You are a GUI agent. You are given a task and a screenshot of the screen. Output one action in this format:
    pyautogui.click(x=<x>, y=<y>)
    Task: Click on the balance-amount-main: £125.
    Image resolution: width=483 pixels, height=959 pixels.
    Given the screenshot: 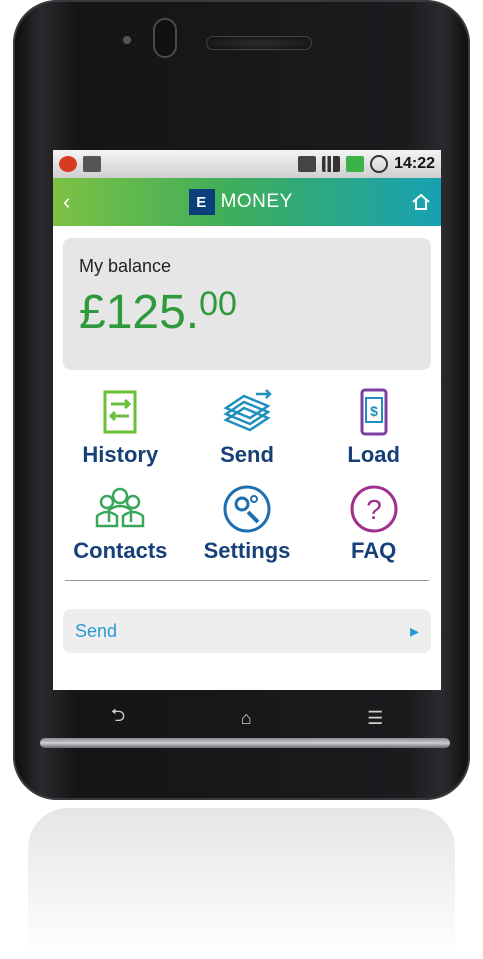 What is the action you would take?
    pyautogui.click(x=139, y=312)
    